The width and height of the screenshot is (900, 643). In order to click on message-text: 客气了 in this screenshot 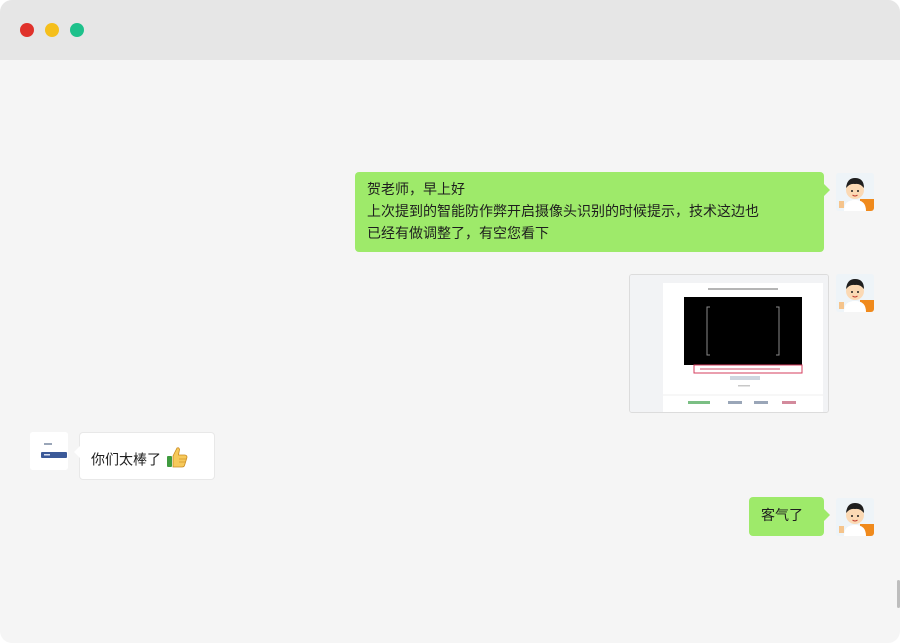, I will do `click(782, 516)`.